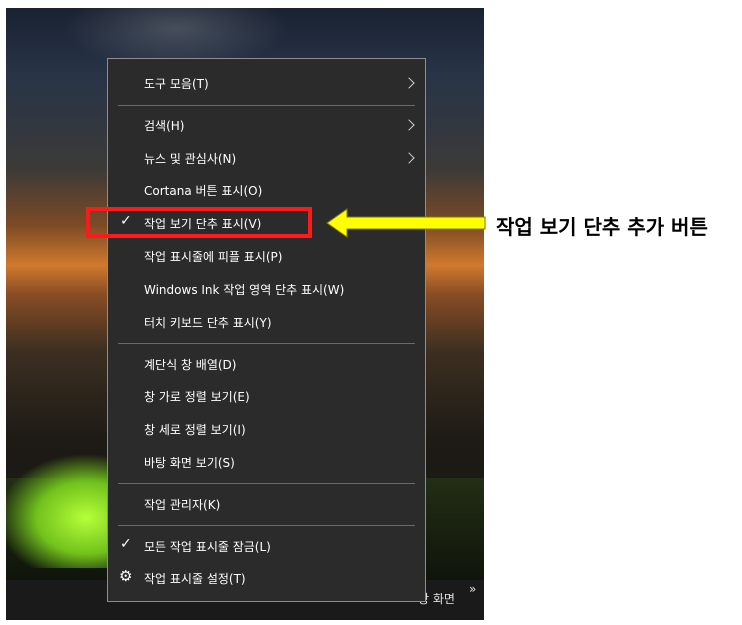 The height and width of the screenshot is (625, 742). Describe the element at coordinates (190, 159) in the screenshot. I see `menu-item-label: 뉴스 및 관심사(N)` at that location.